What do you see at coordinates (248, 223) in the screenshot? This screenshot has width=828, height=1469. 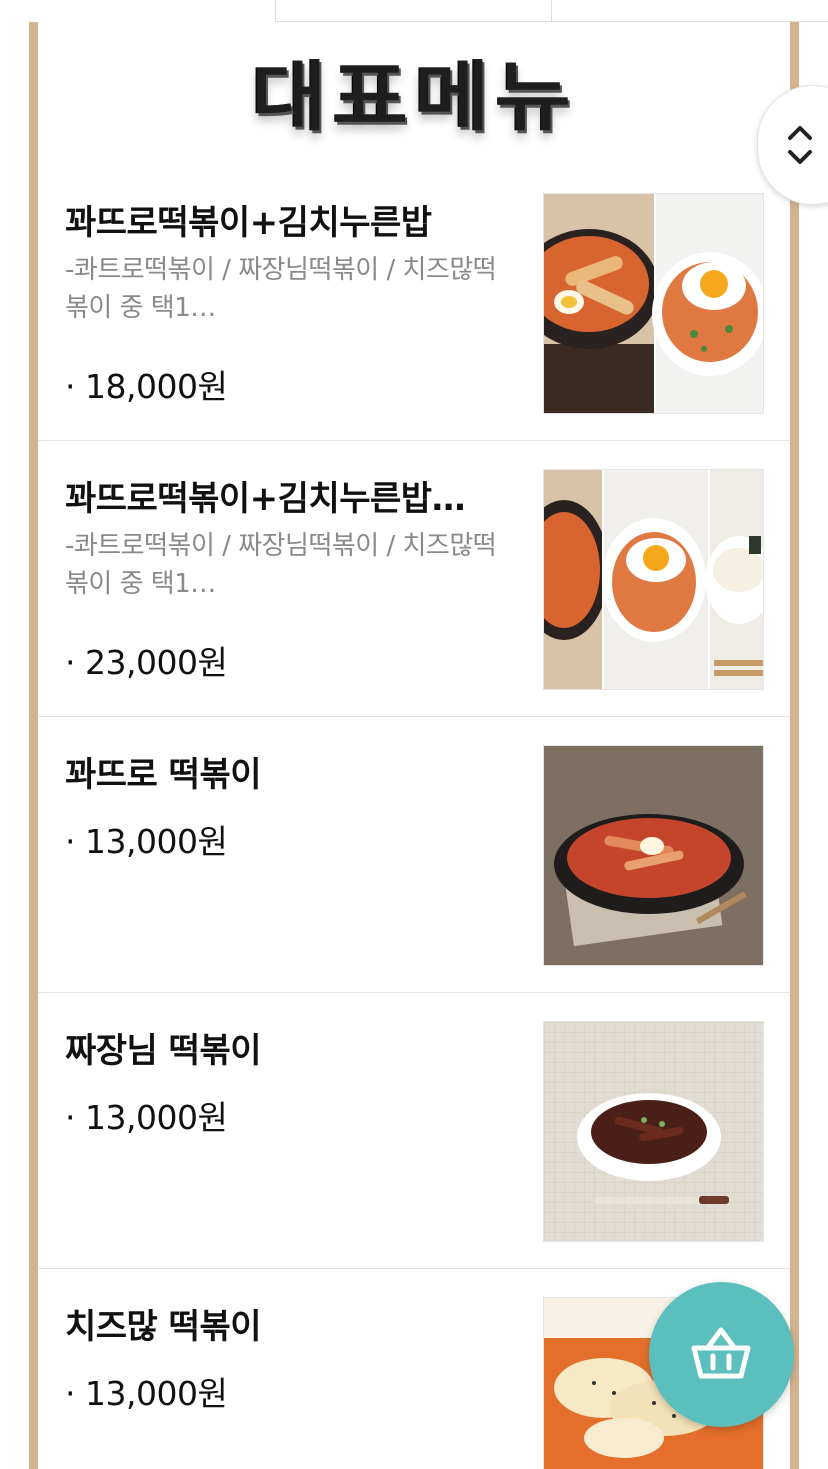 I see `menu-item-name: 꽈뜨로떡볶이+김치누른밥` at bounding box center [248, 223].